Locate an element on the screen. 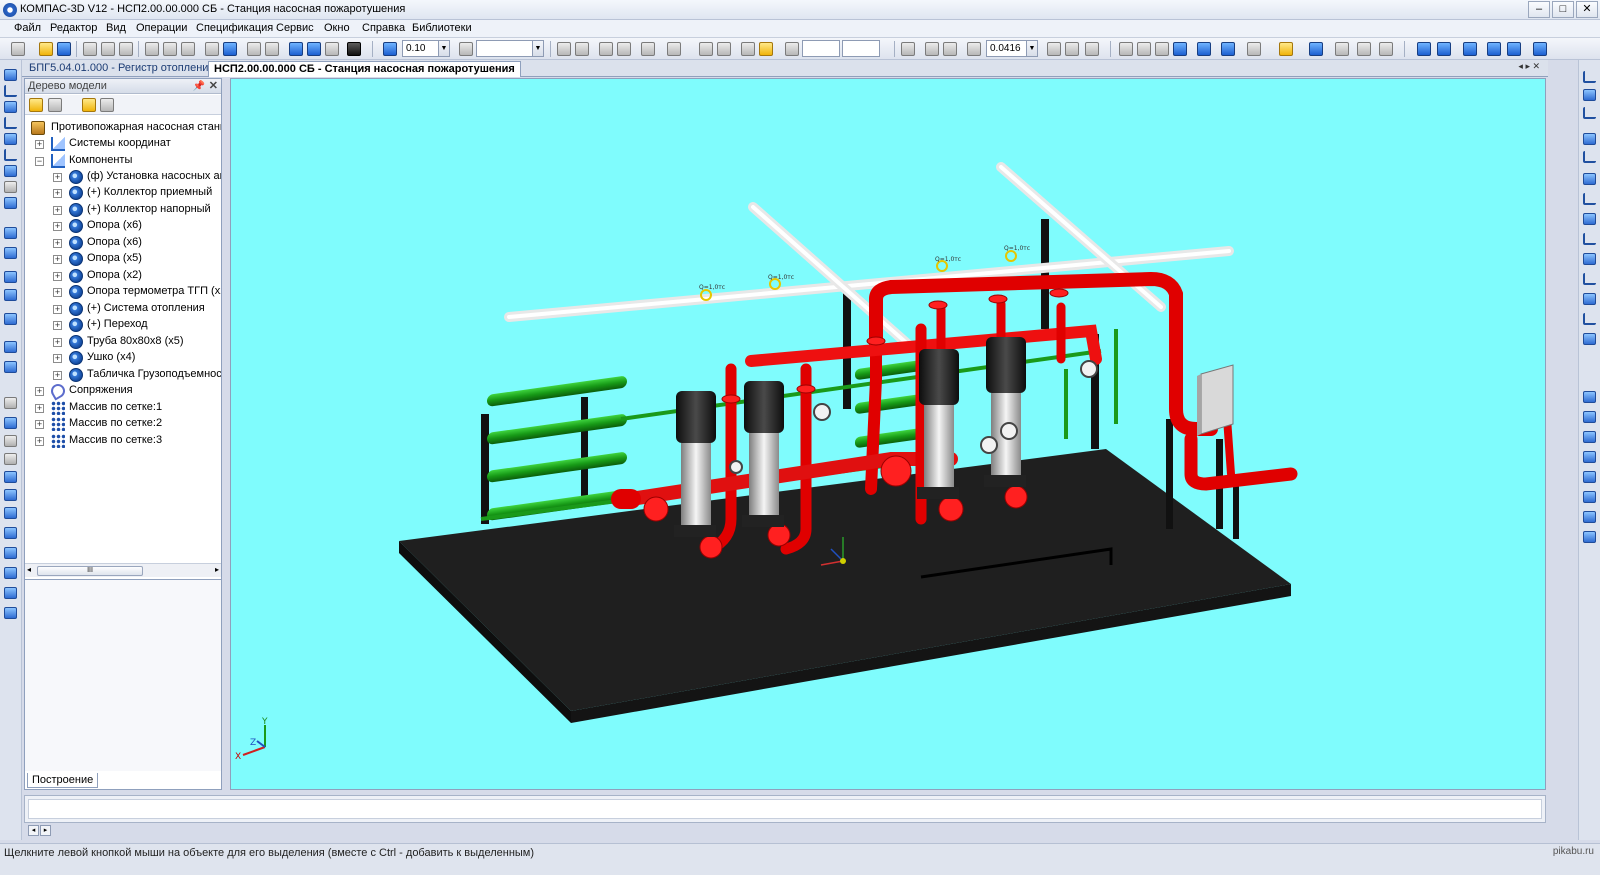  menu-service: Сервис is located at coordinates (295, 28).